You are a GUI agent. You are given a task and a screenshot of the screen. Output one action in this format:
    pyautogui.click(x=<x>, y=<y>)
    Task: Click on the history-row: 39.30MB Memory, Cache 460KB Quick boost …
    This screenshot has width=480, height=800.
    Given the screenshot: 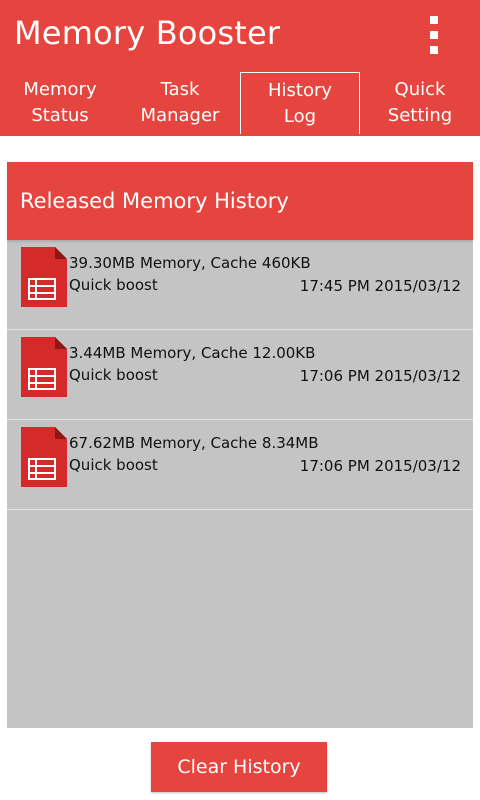 What is the action you would take?
    pyautogui.click(x=240, y=285)
    